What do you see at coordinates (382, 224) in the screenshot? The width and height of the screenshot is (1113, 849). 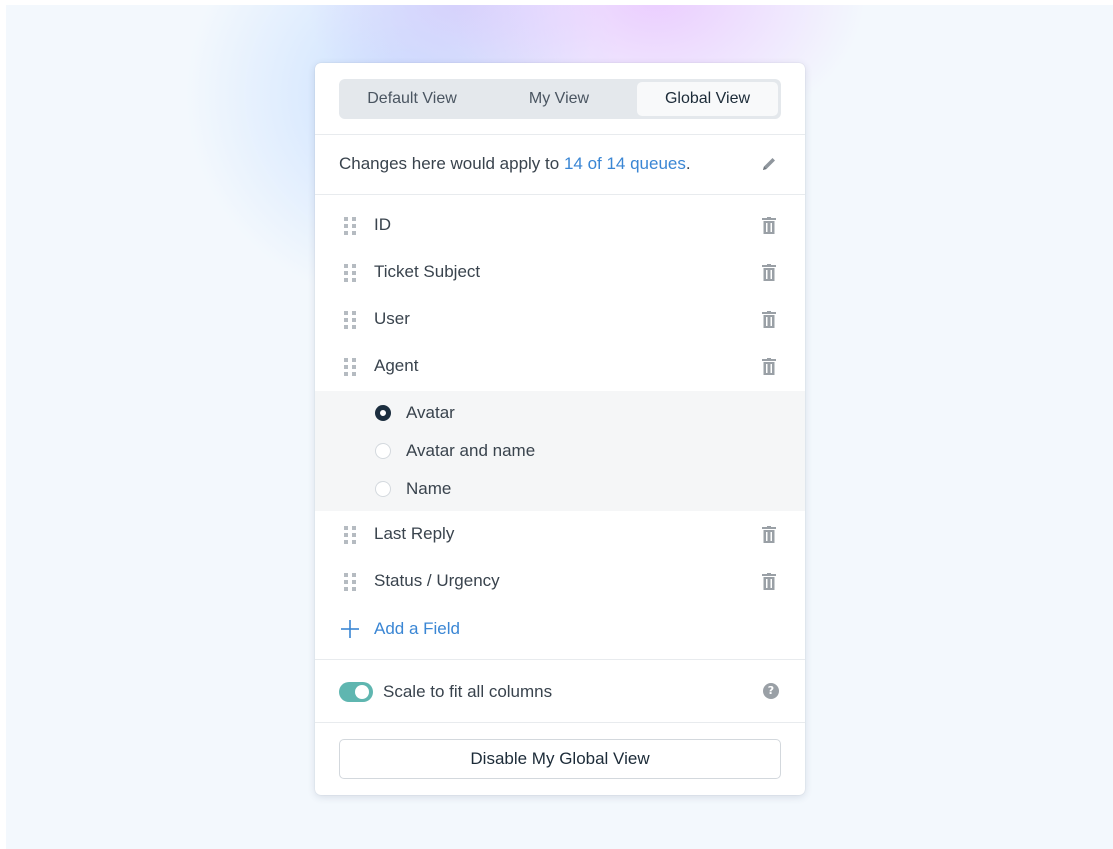 I see `field-label: ID` at bounding box center [382, 224].